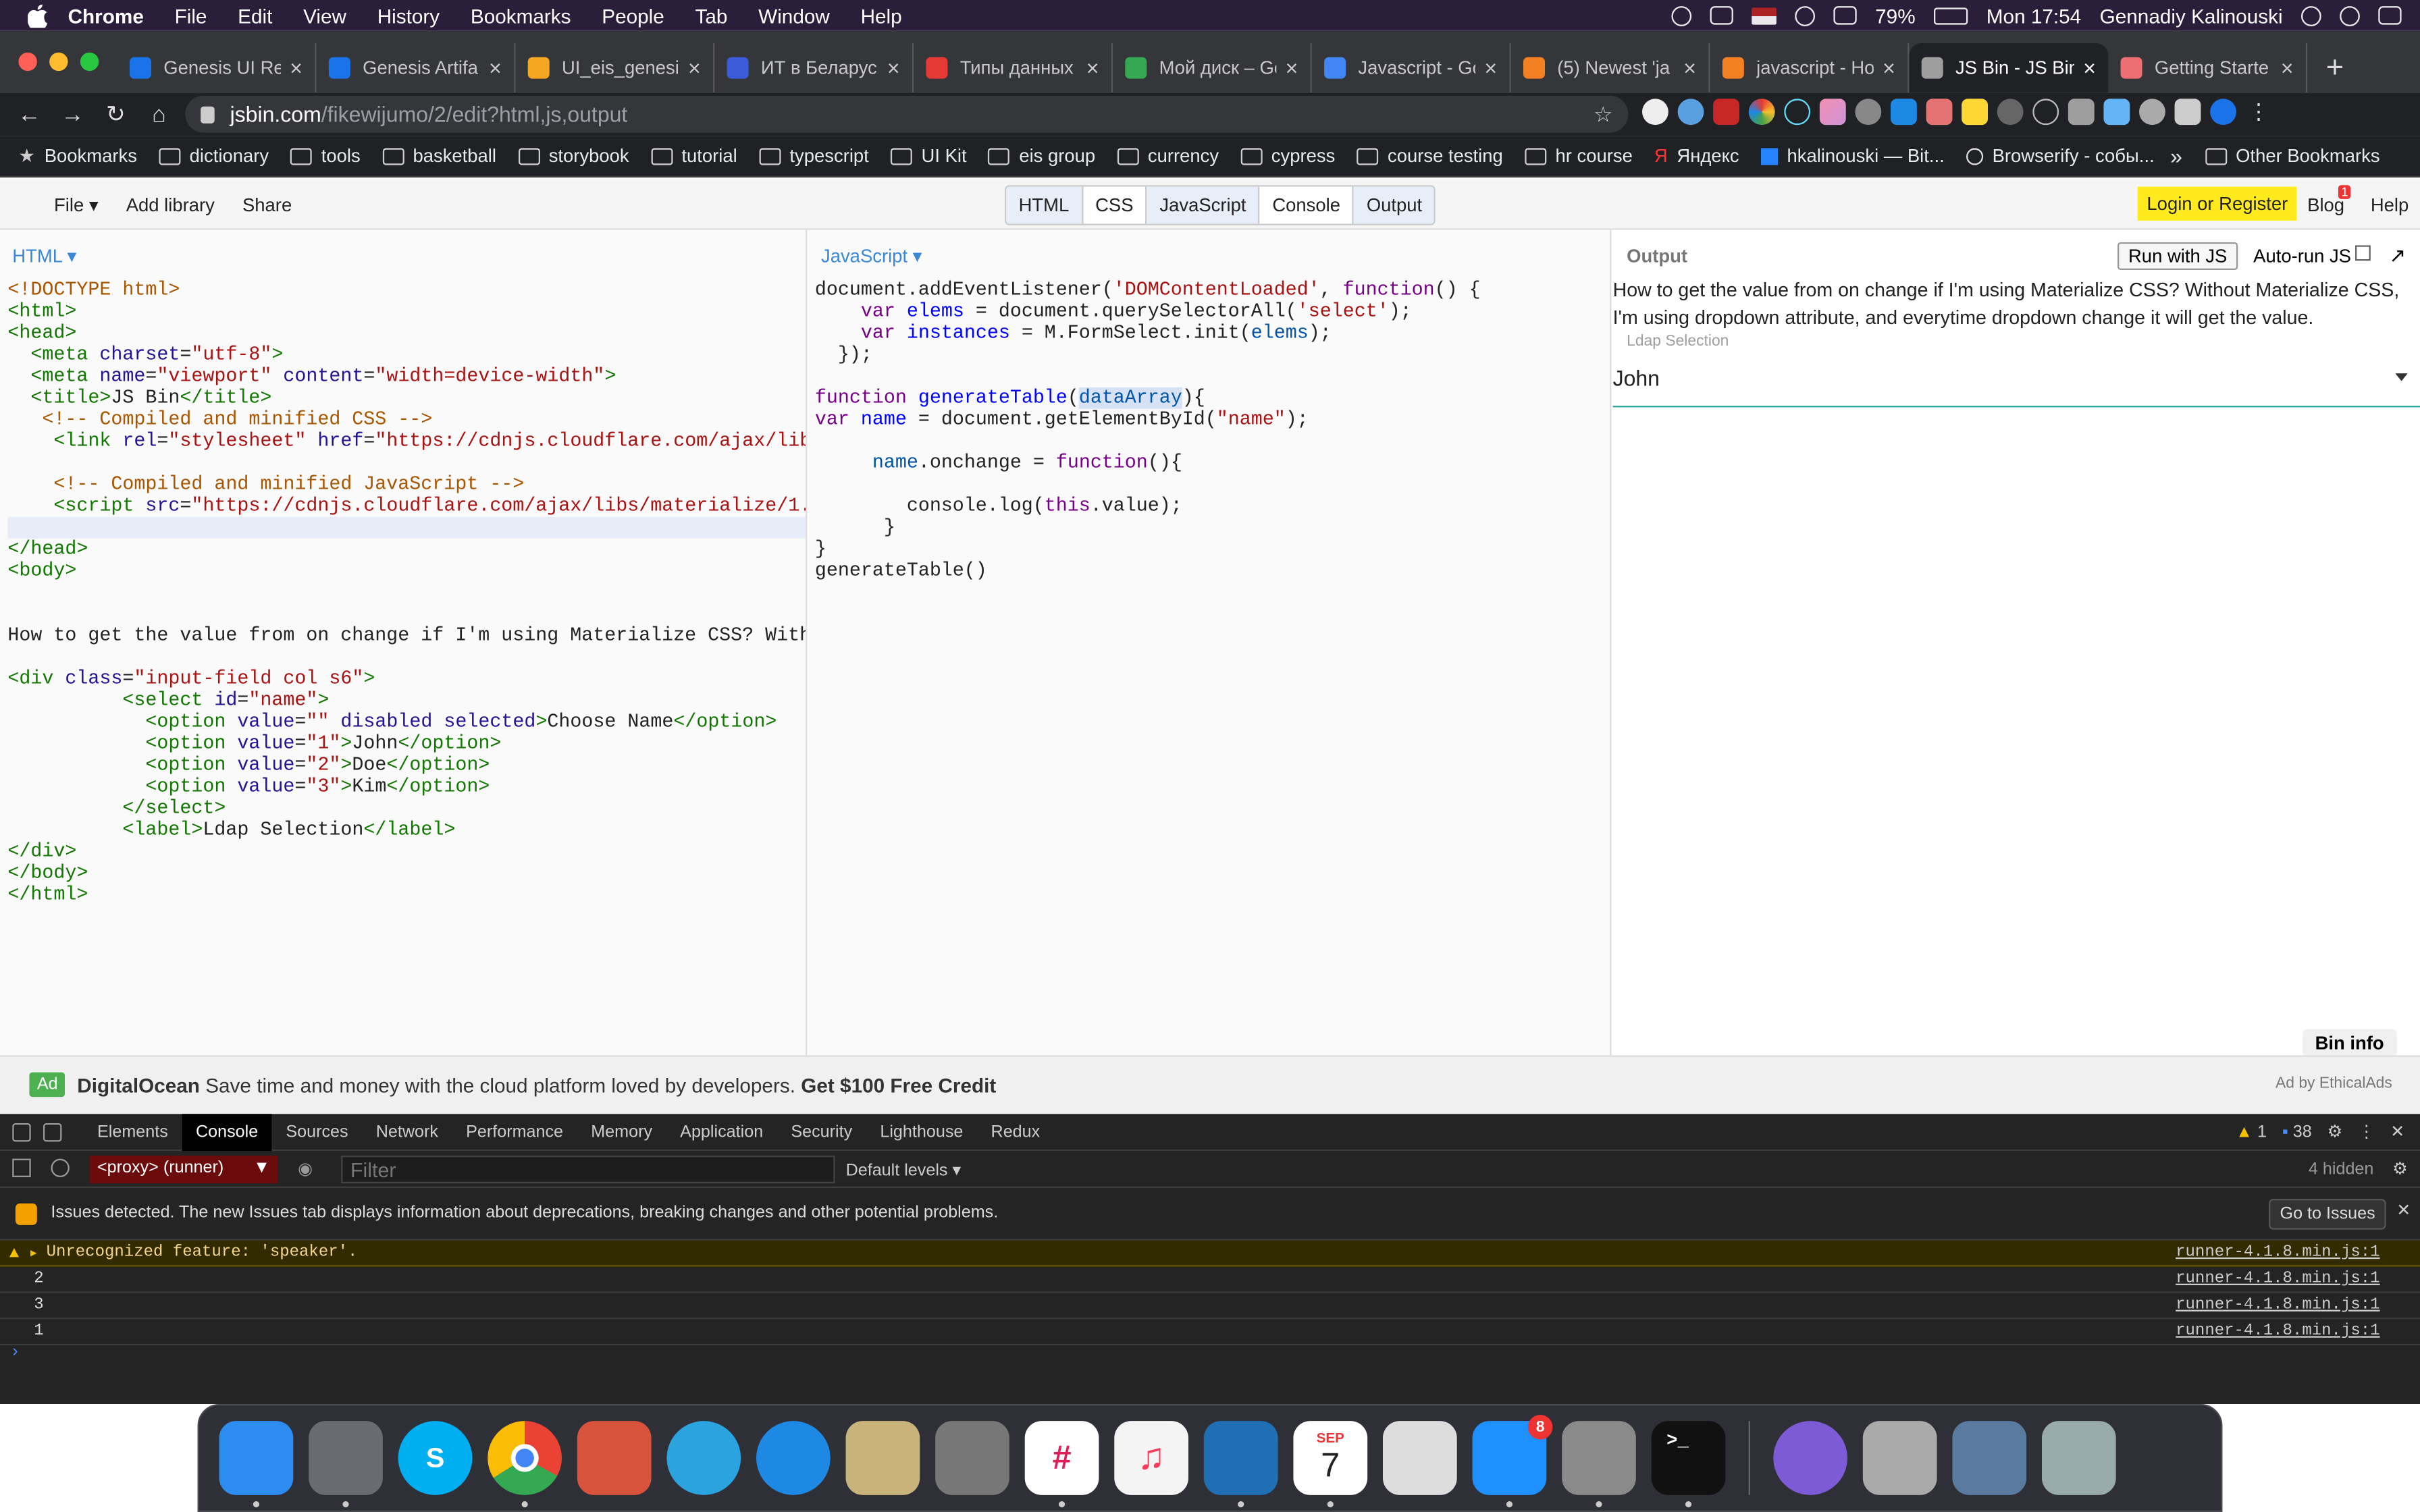 Image resolution: width=2420 pixels, height=1512 pixels. What do you see at coordinates (1797, 112) in the screenshot?
I see `react-devtools-icon` at bounding box center [1797, 112].